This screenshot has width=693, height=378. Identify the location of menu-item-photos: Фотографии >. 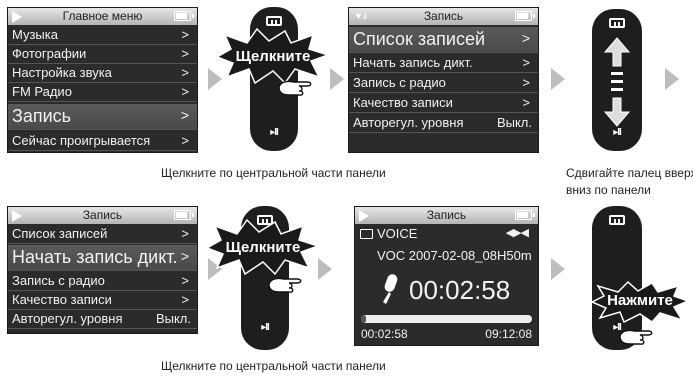
(102, 54).